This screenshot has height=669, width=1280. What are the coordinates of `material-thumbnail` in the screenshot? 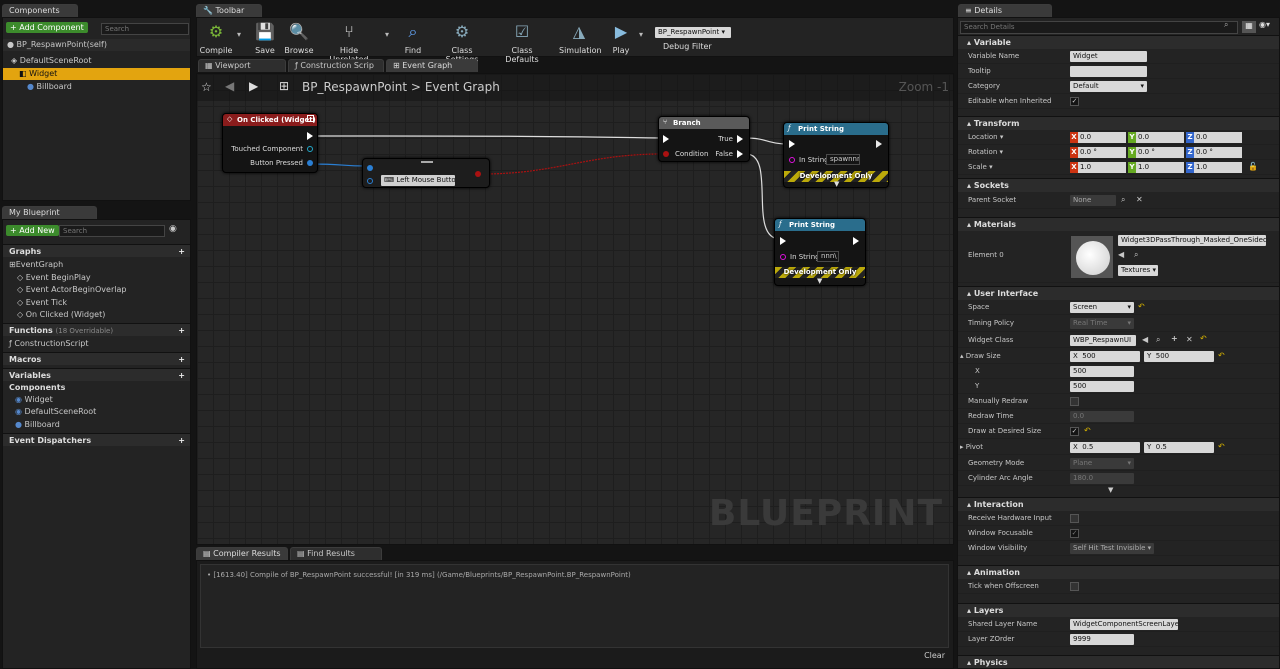 It's located at (1092, 257).